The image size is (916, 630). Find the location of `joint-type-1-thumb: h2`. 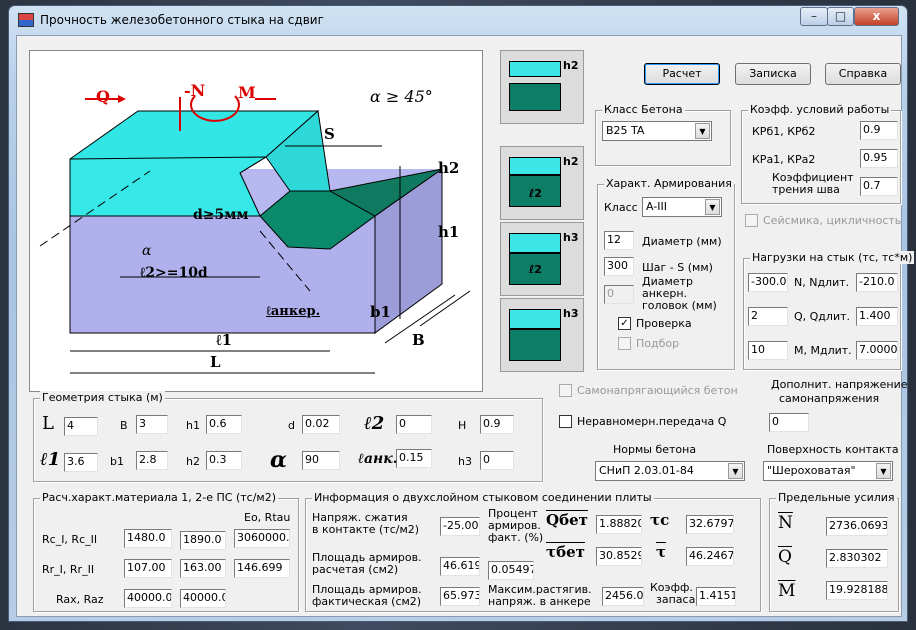

joint-type-1-thumb: h2 is located at coordinates (542, 87).